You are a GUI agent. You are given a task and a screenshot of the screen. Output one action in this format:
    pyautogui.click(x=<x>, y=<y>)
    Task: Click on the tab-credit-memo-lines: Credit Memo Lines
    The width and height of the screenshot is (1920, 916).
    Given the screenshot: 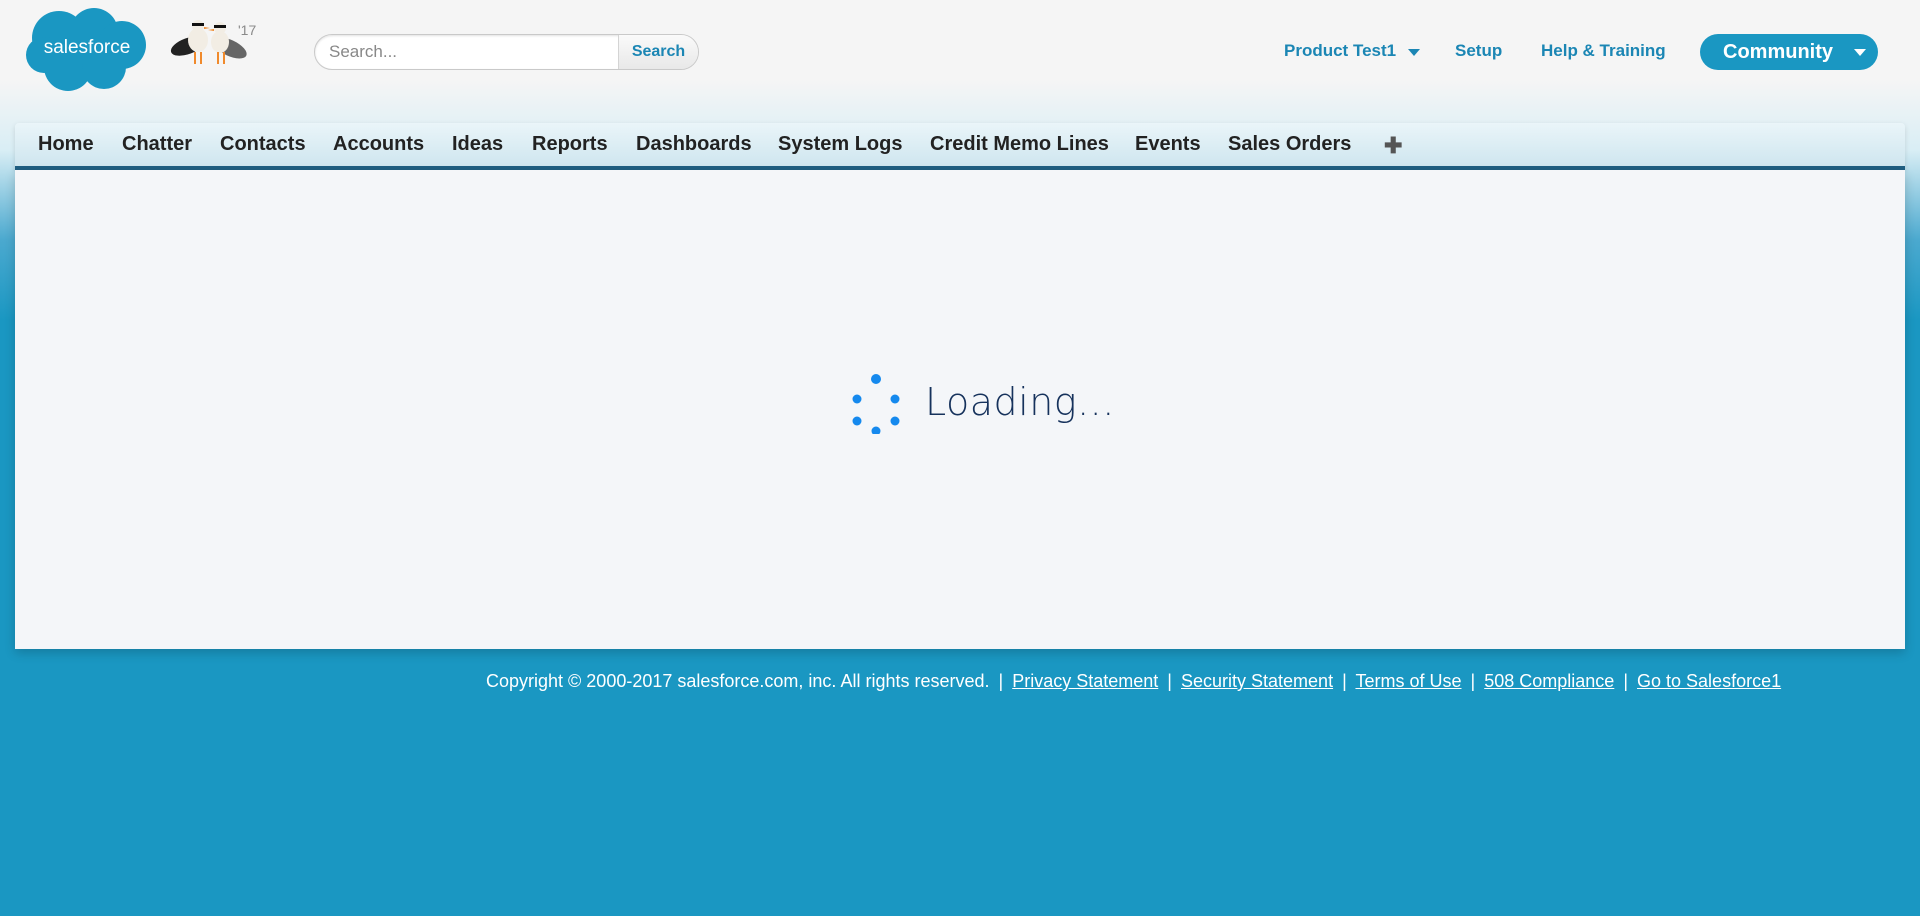 What is the action you would take?
    pyautogui.click(x=1019, y=144)
    